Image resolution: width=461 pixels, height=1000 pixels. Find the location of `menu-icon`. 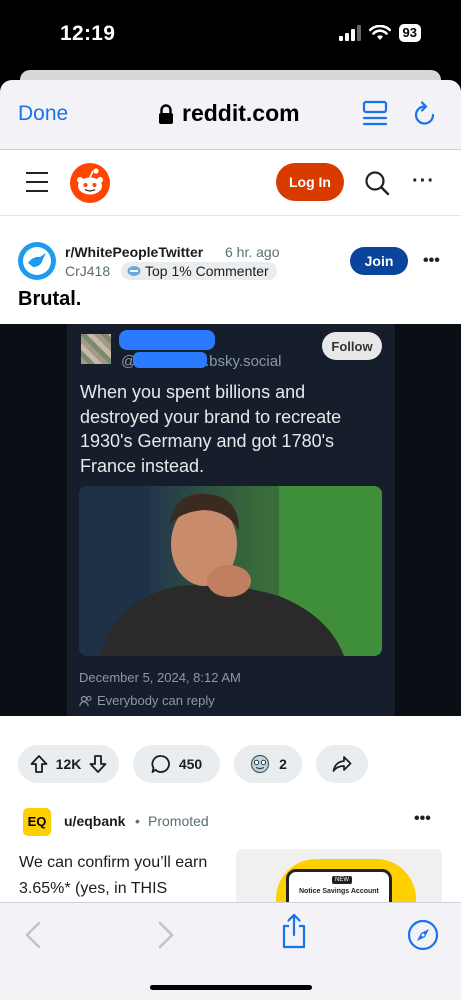

menu-icon is located at coordinates (37, 182).